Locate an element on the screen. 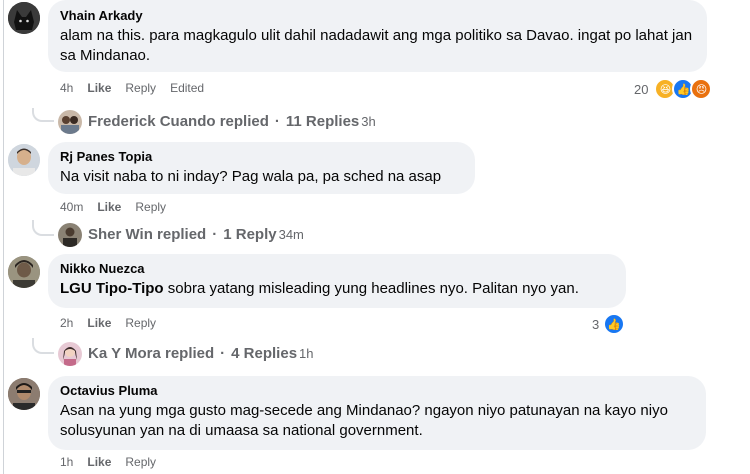 This screenshot has width=750, height=474. replies-author: Sher Win replied is located at coordinates (147, 234).